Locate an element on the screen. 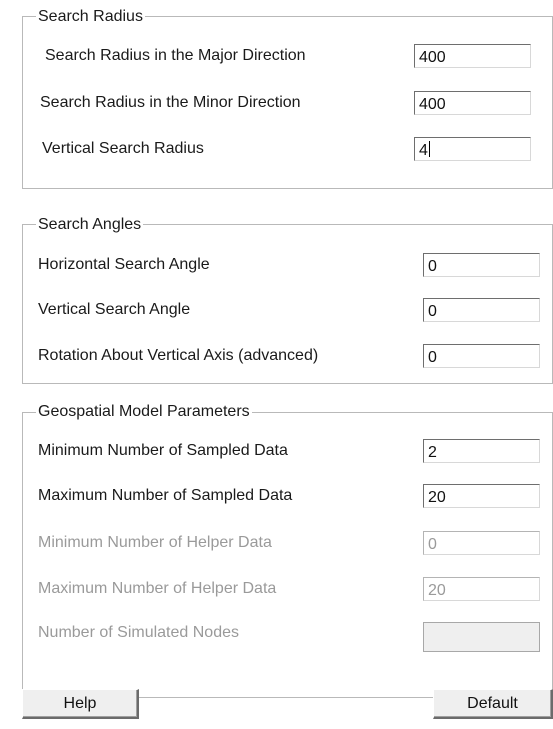 The width and height of the screenshot is (553, 729). search-radius-minor-input is located at coordinates (472, 103).